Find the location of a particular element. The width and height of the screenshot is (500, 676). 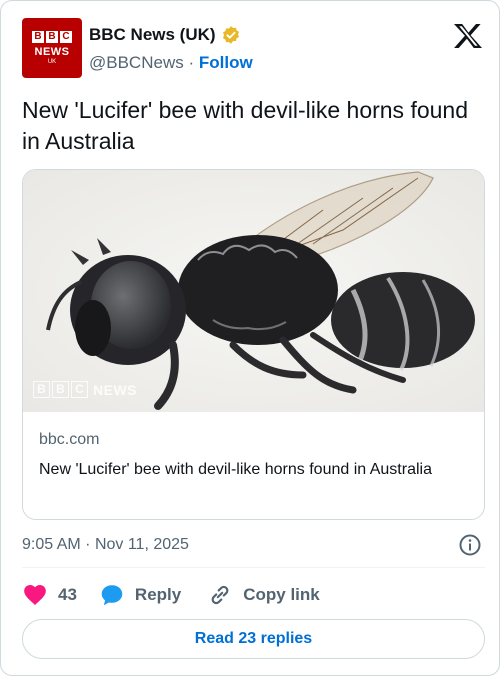

copy-link-button: Copy link is located at coordinates (263, 595).